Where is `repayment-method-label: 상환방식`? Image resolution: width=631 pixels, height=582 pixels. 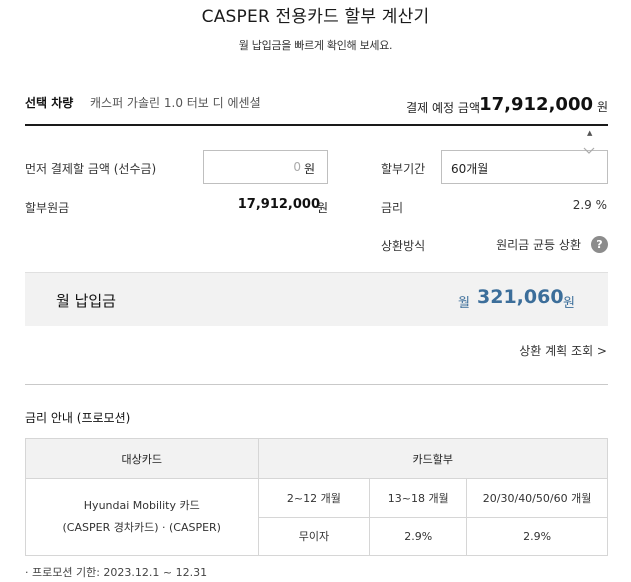
repayment-method-label: 상환방식 is located at coordinates (403, 246).